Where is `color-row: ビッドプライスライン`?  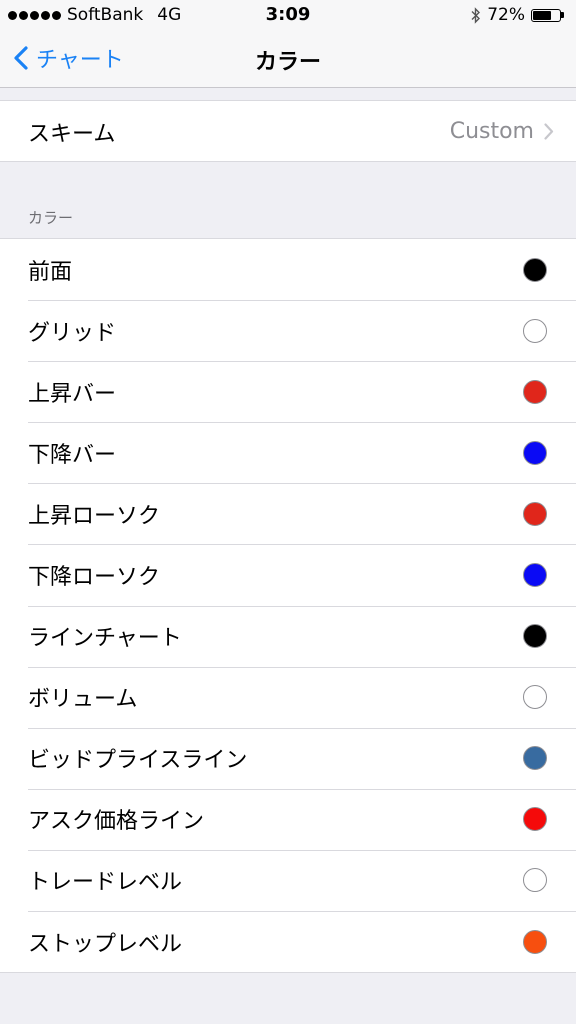 color-row: ビッドプライスライン is located at coordinates (288, 758).